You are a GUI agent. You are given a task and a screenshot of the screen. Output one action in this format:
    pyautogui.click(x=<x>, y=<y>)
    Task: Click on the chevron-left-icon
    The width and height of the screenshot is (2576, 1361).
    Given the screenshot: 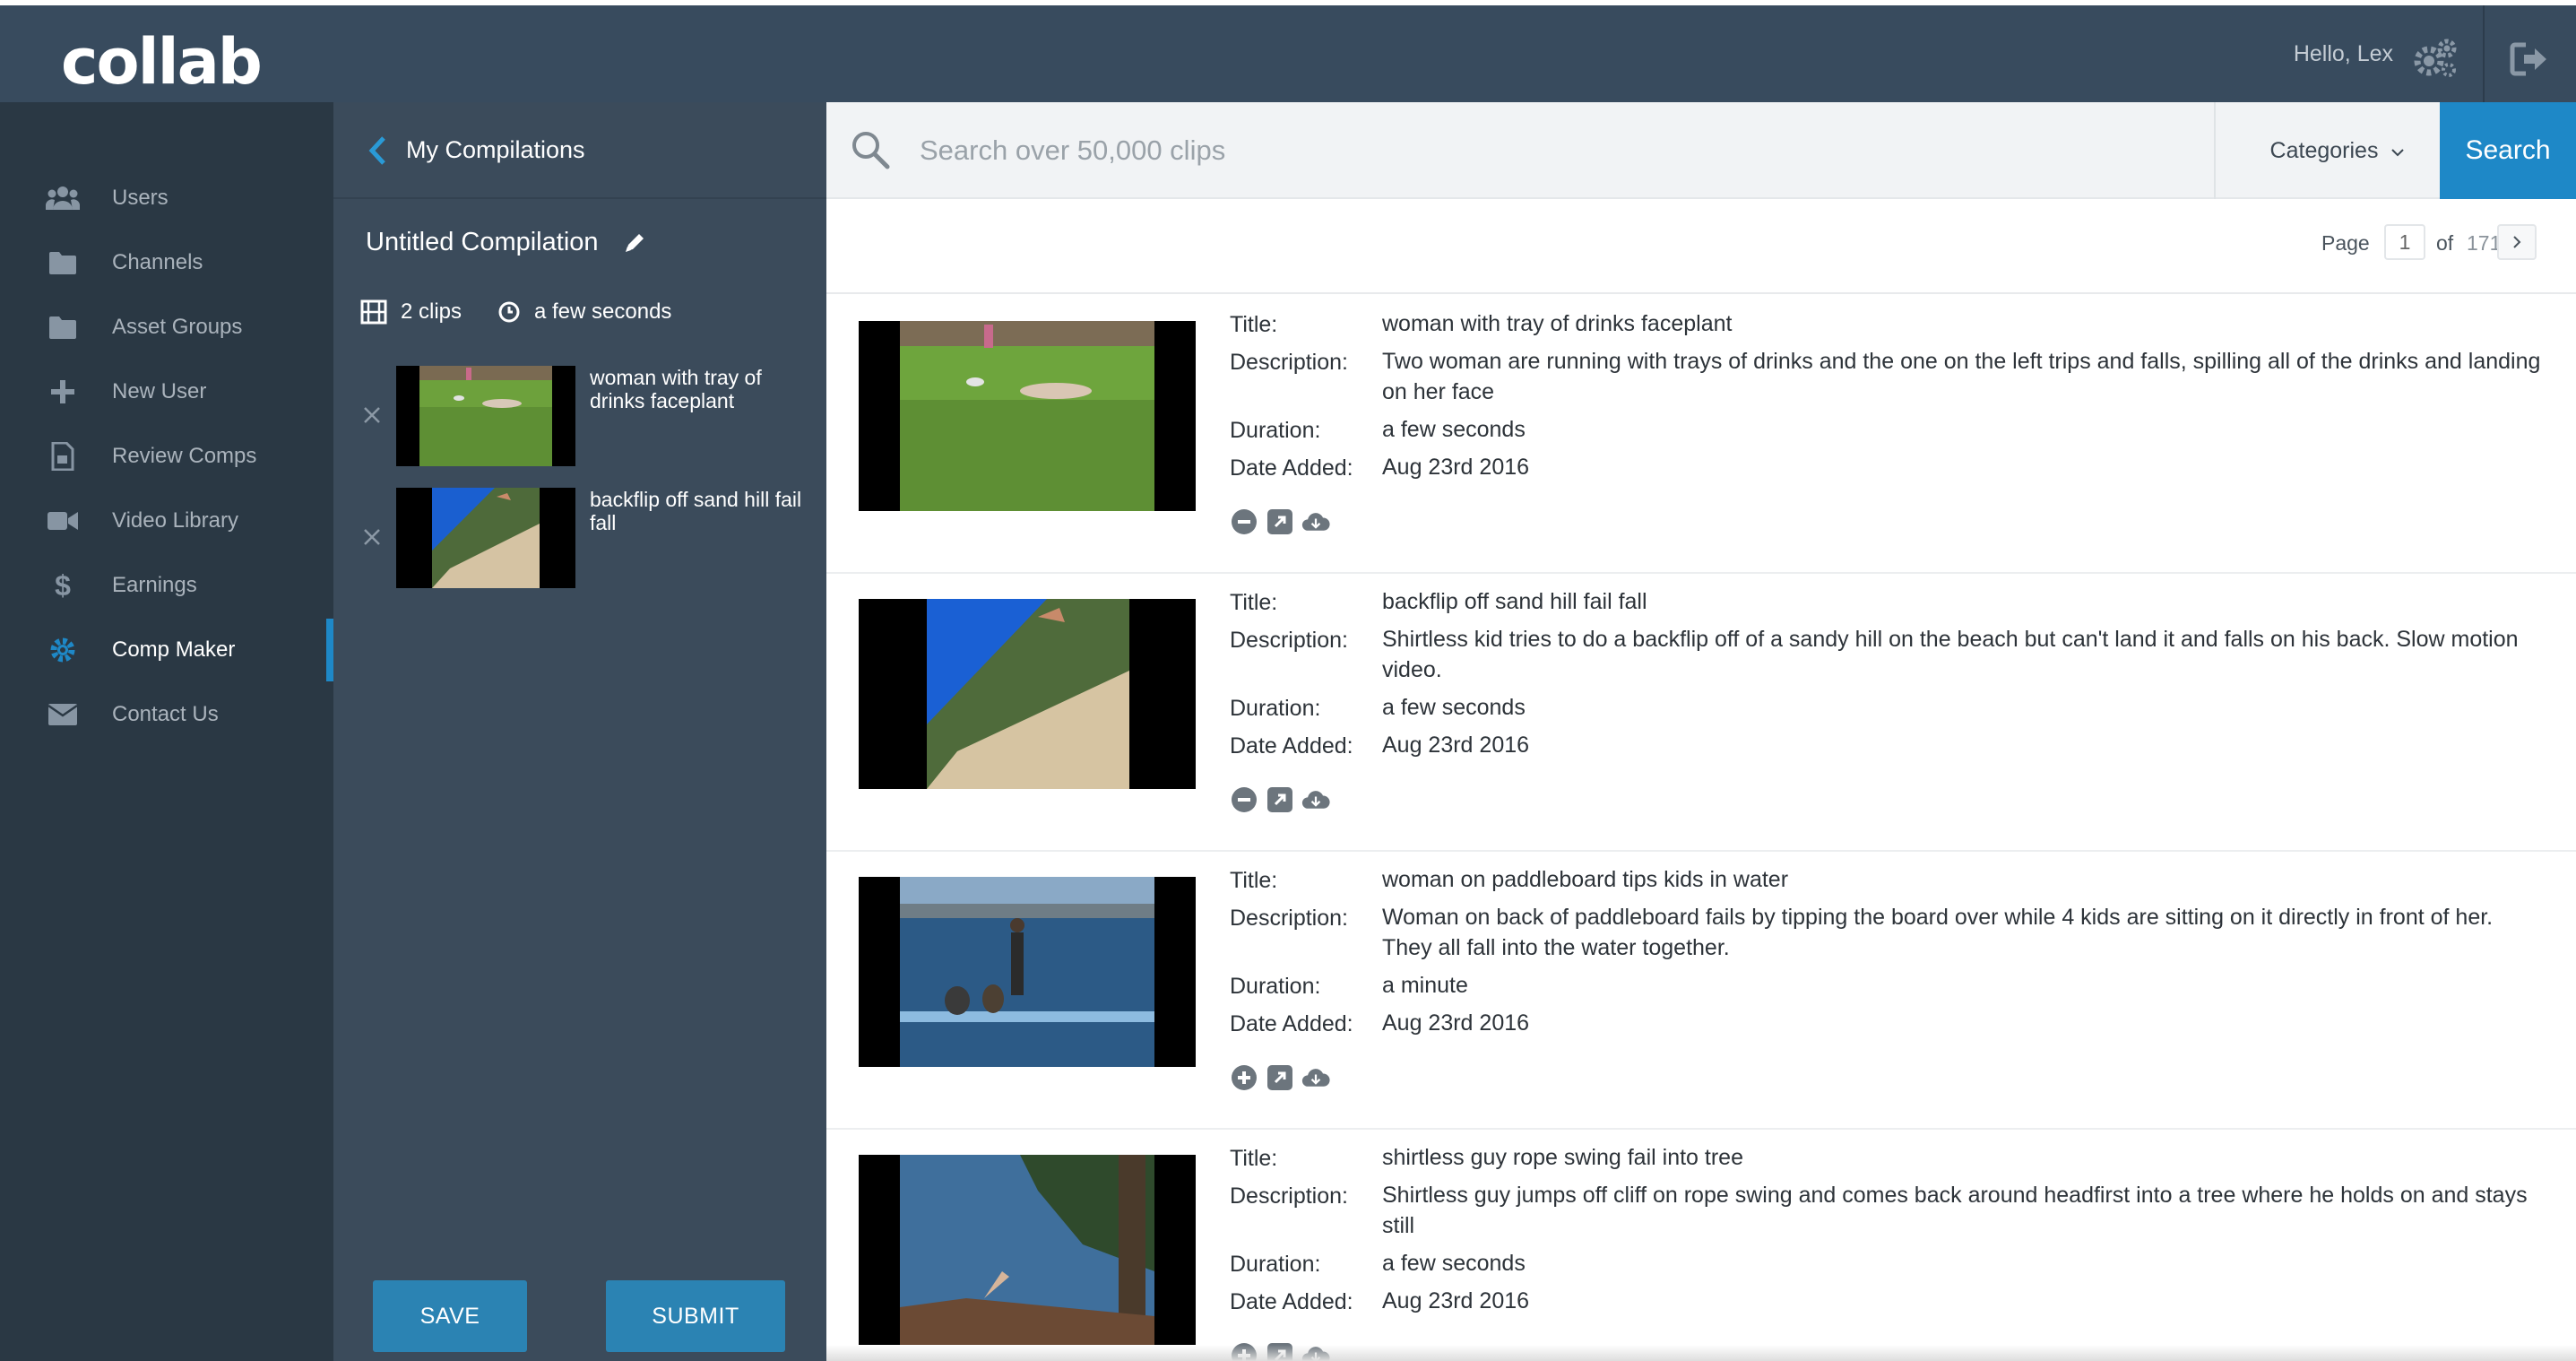 What is the action you would take?
    pyautogui.click(x=377, y=150)
    